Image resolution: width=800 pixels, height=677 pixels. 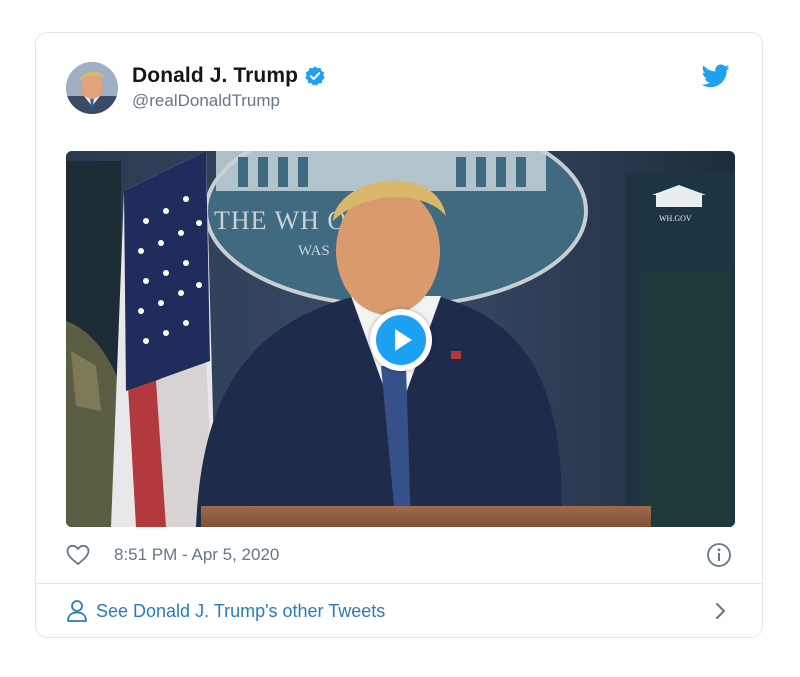 I want to click on person-icon, so click(x=77, y=611).